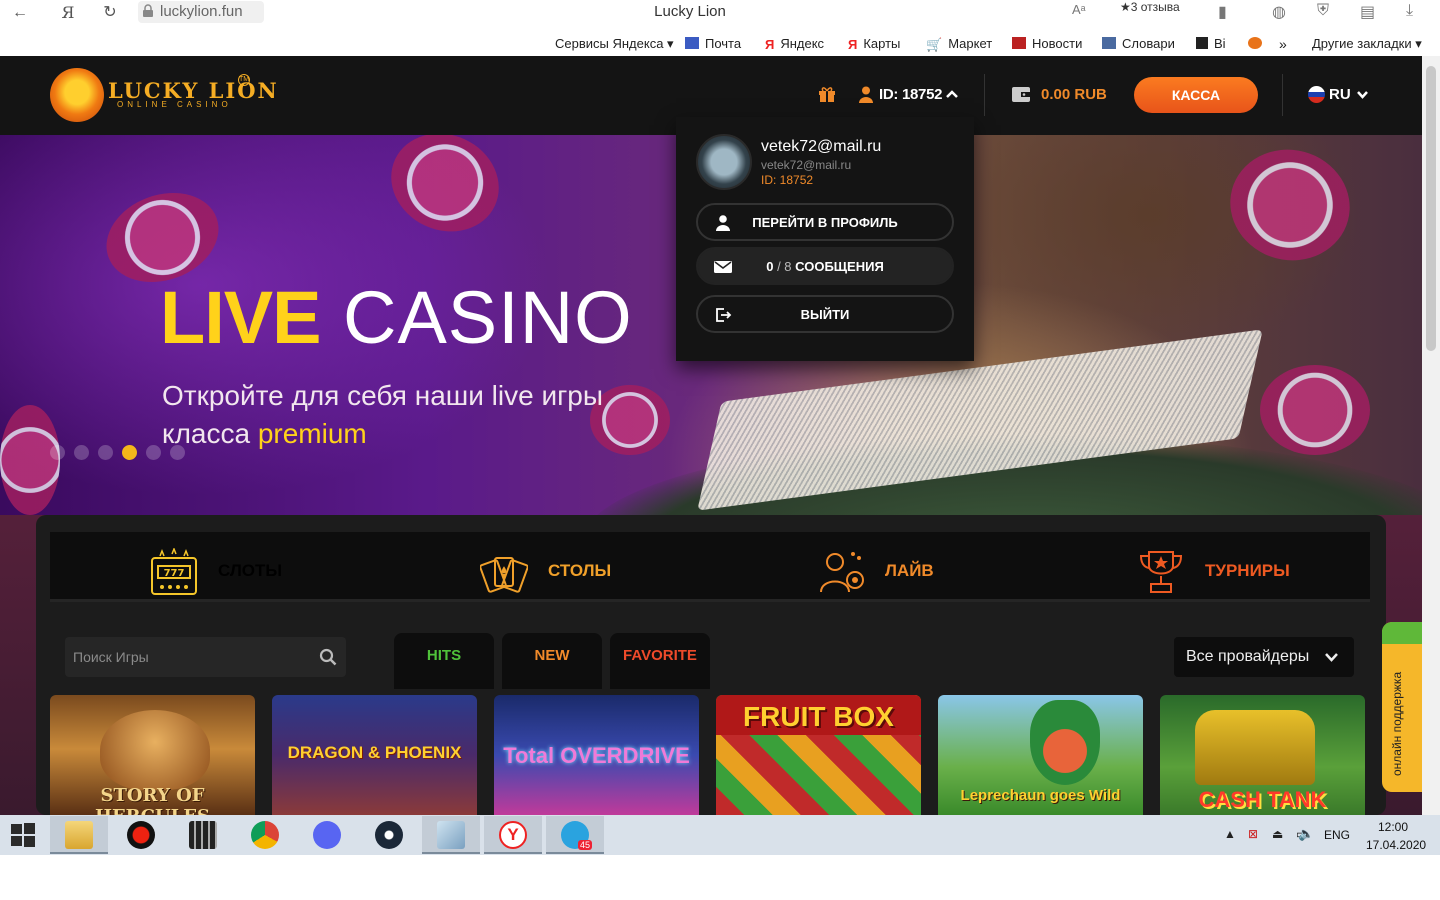 This screenshot has width=1440, height=900. I want to click on support-status-indicator, so click(1402, 633).